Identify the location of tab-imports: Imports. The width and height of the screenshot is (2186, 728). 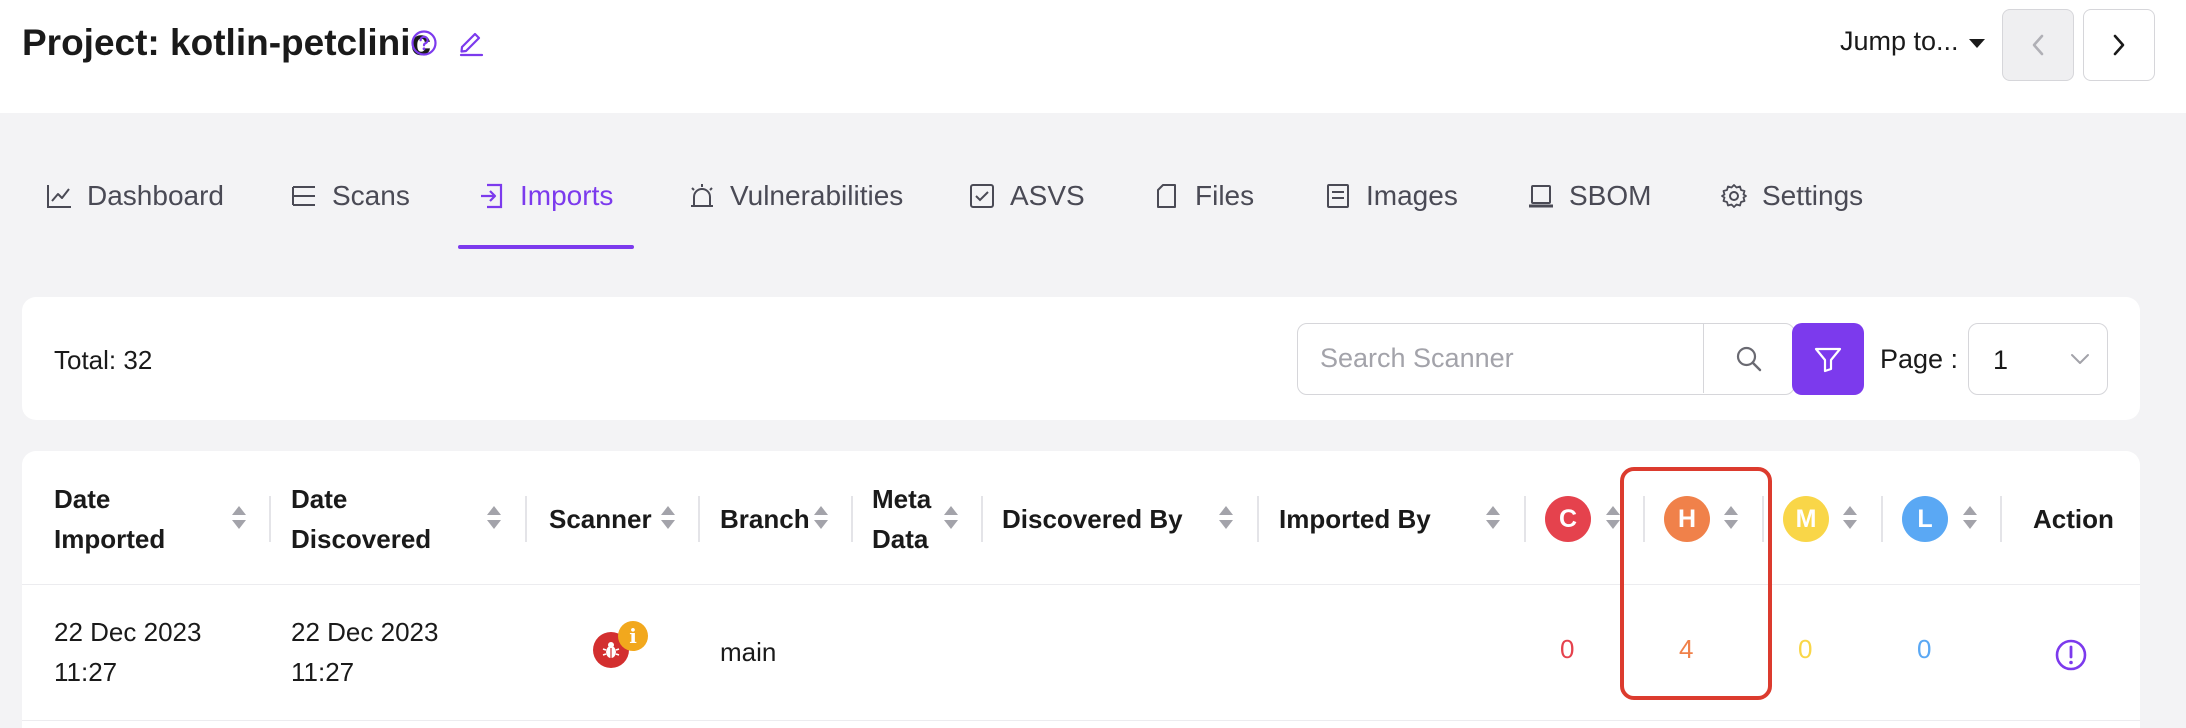
(545, 196).